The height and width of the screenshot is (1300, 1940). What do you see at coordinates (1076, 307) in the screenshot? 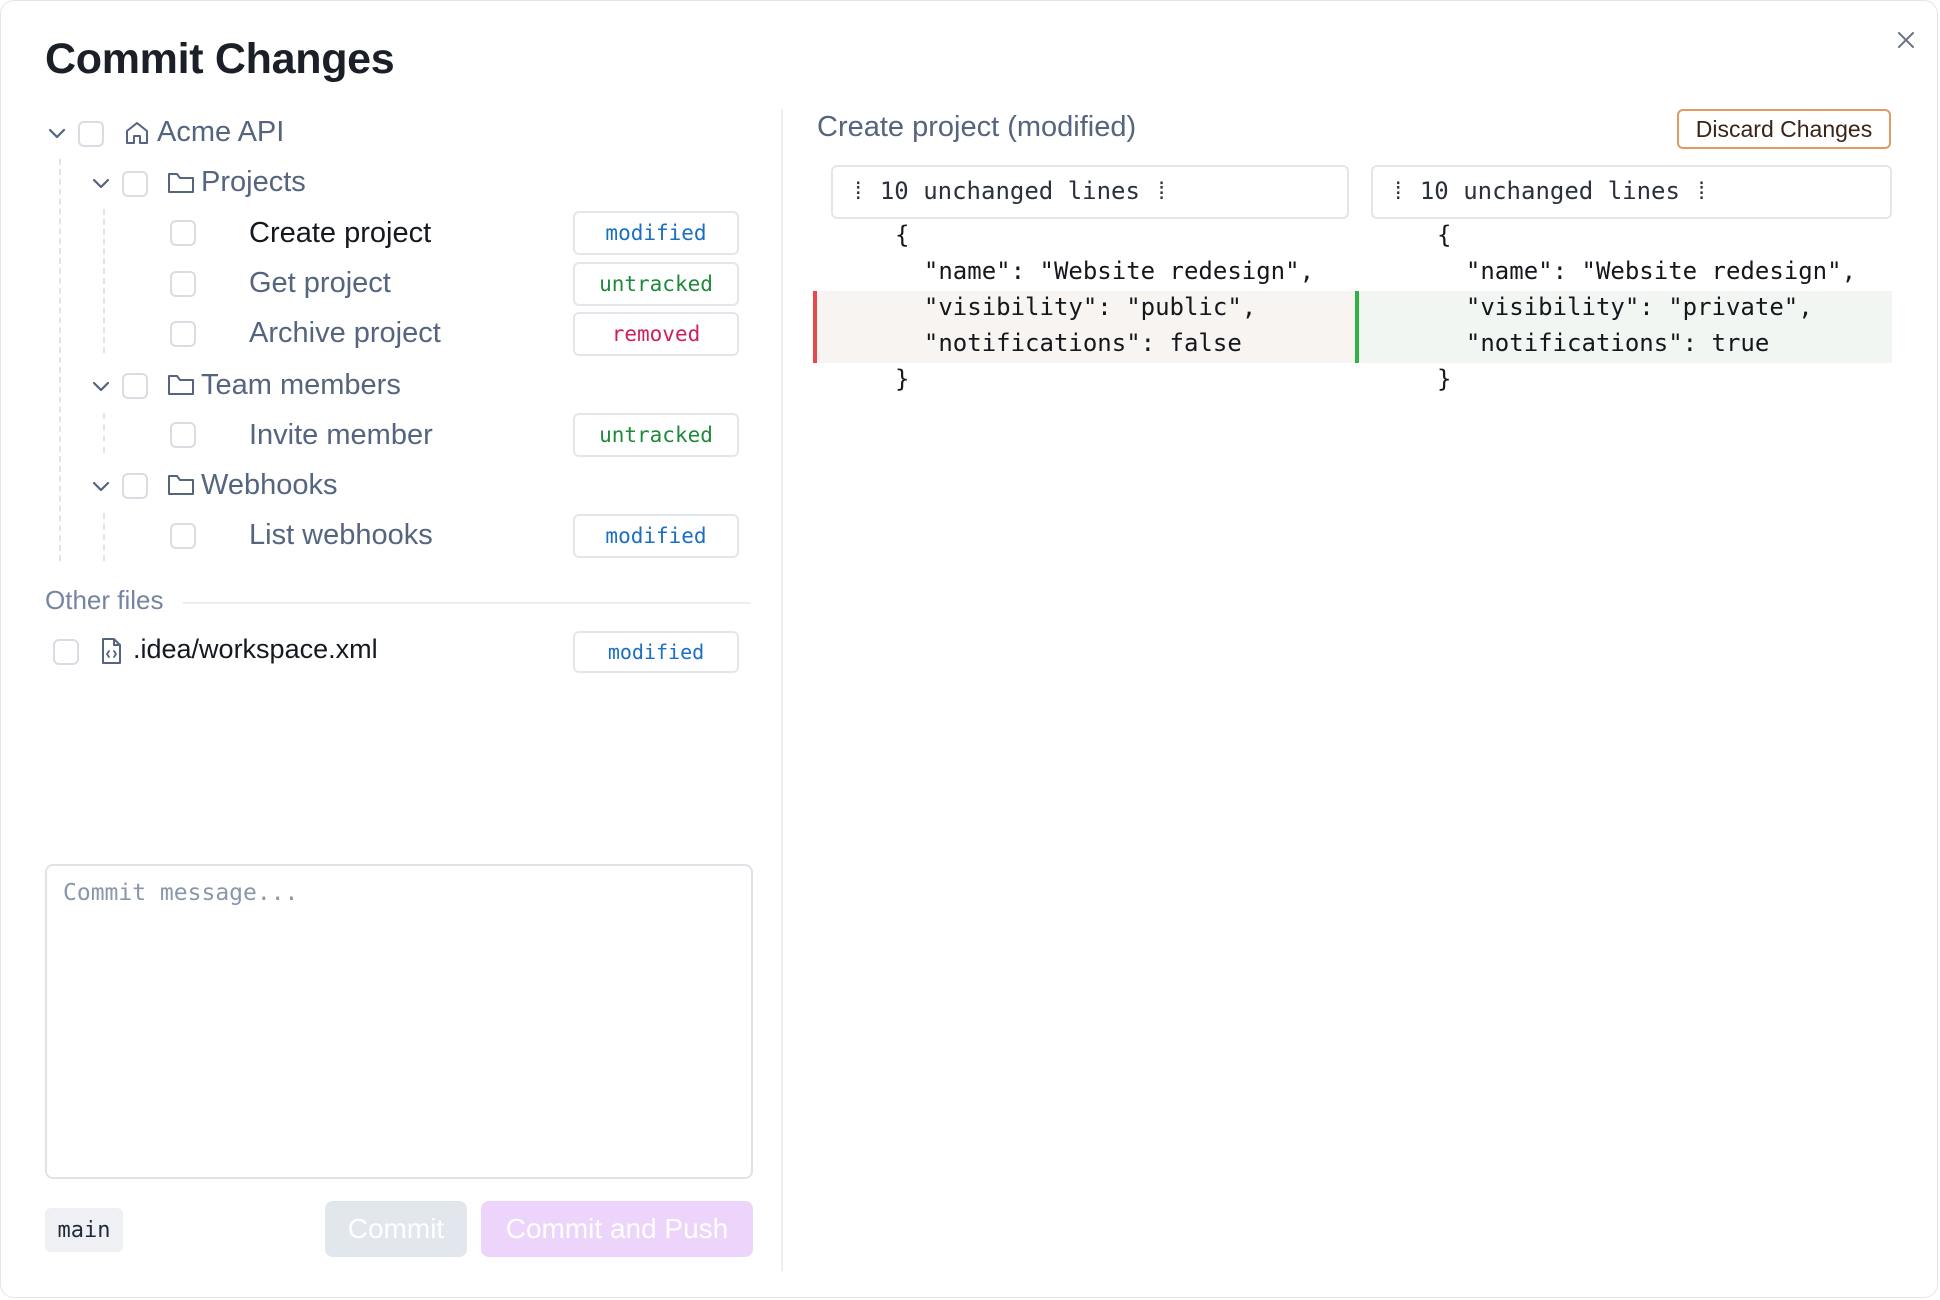
I see `code-line-deleted: "visibility": "public",` at bounding box center [1076, 307].